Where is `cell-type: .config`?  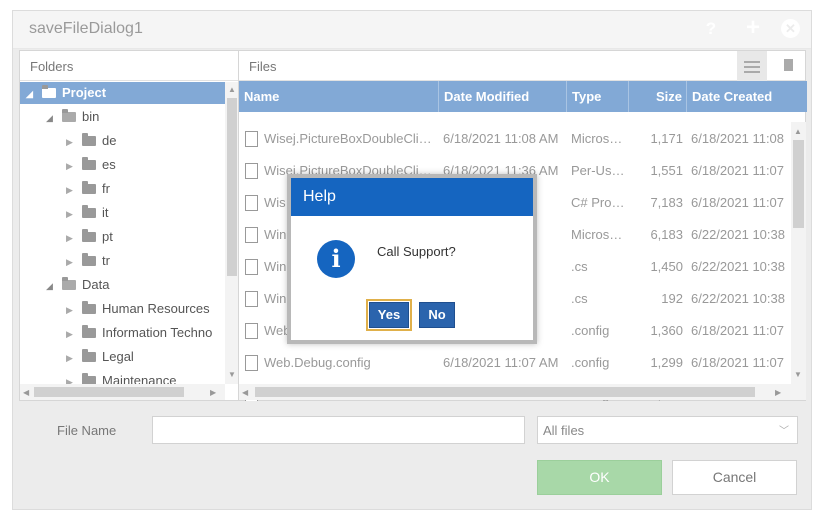
cell-type: .config is located at coordinates (599, 363).